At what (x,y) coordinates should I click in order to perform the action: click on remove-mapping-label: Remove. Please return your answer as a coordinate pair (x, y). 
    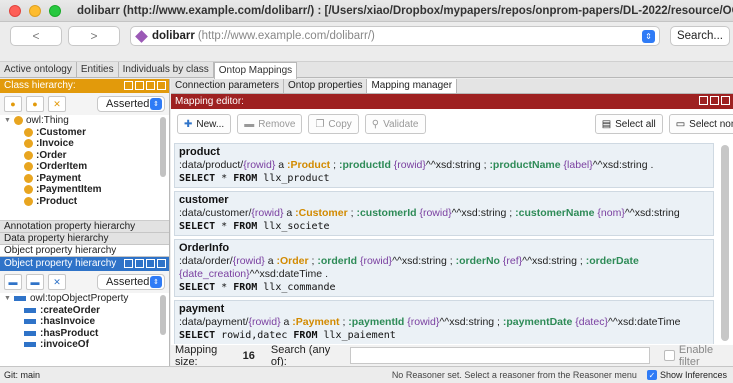
    Looking at the image, I should click on (277, 124).